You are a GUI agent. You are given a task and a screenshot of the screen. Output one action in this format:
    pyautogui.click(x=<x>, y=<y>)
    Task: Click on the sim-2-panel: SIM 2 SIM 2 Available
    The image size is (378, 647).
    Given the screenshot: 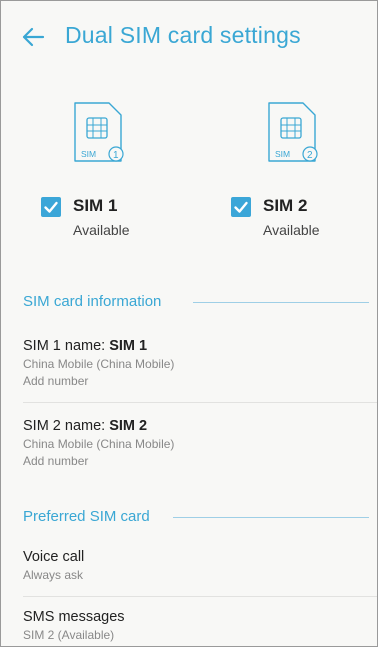 What is the action you would take?
    pyautogui.click(x=302, y=171)
    